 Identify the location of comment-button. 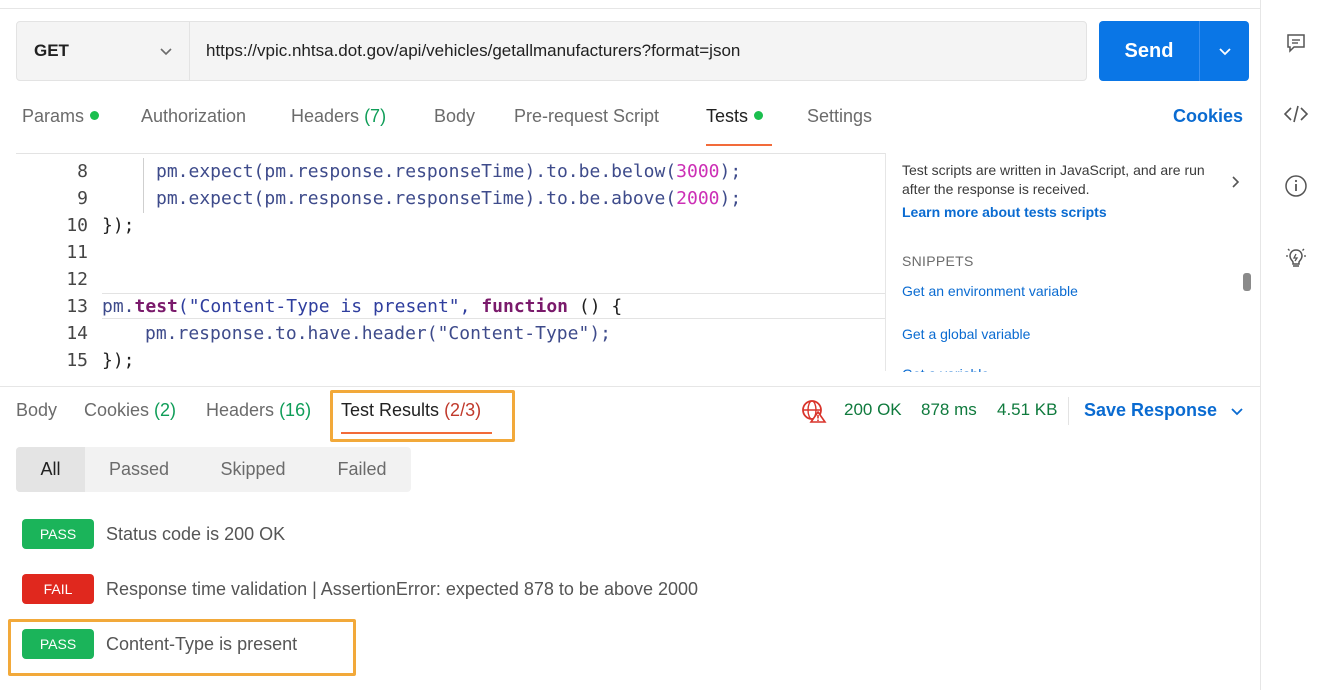
(1296, 43).